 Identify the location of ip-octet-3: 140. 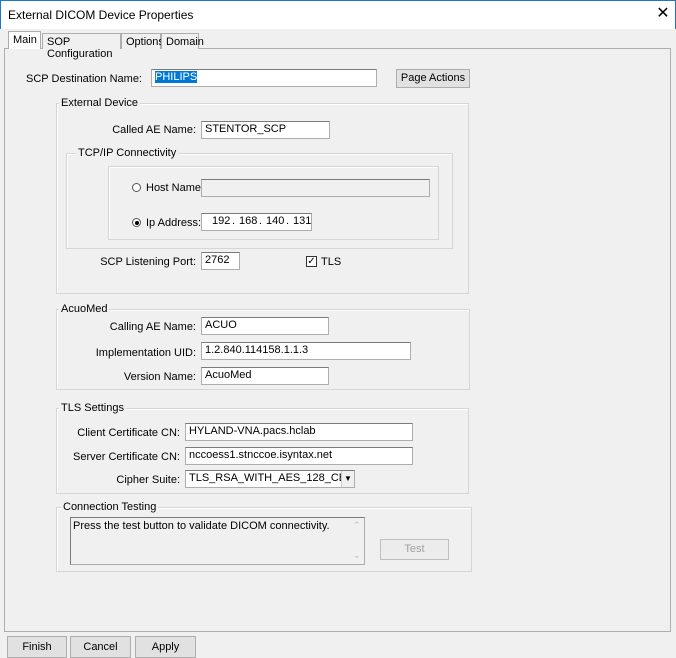
(275, 221).